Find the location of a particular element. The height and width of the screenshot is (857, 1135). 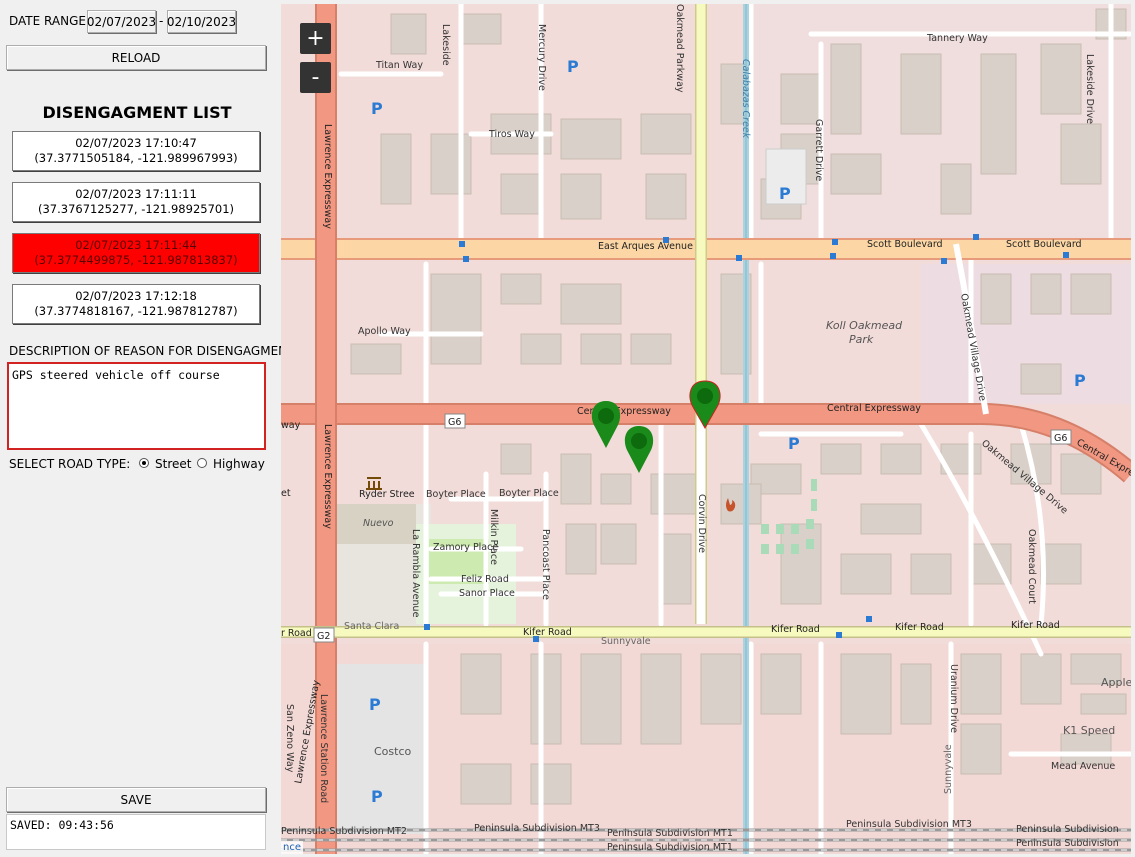

entry-time: 02/07/2023 17:10:47 is located at coordinates (136, 143).